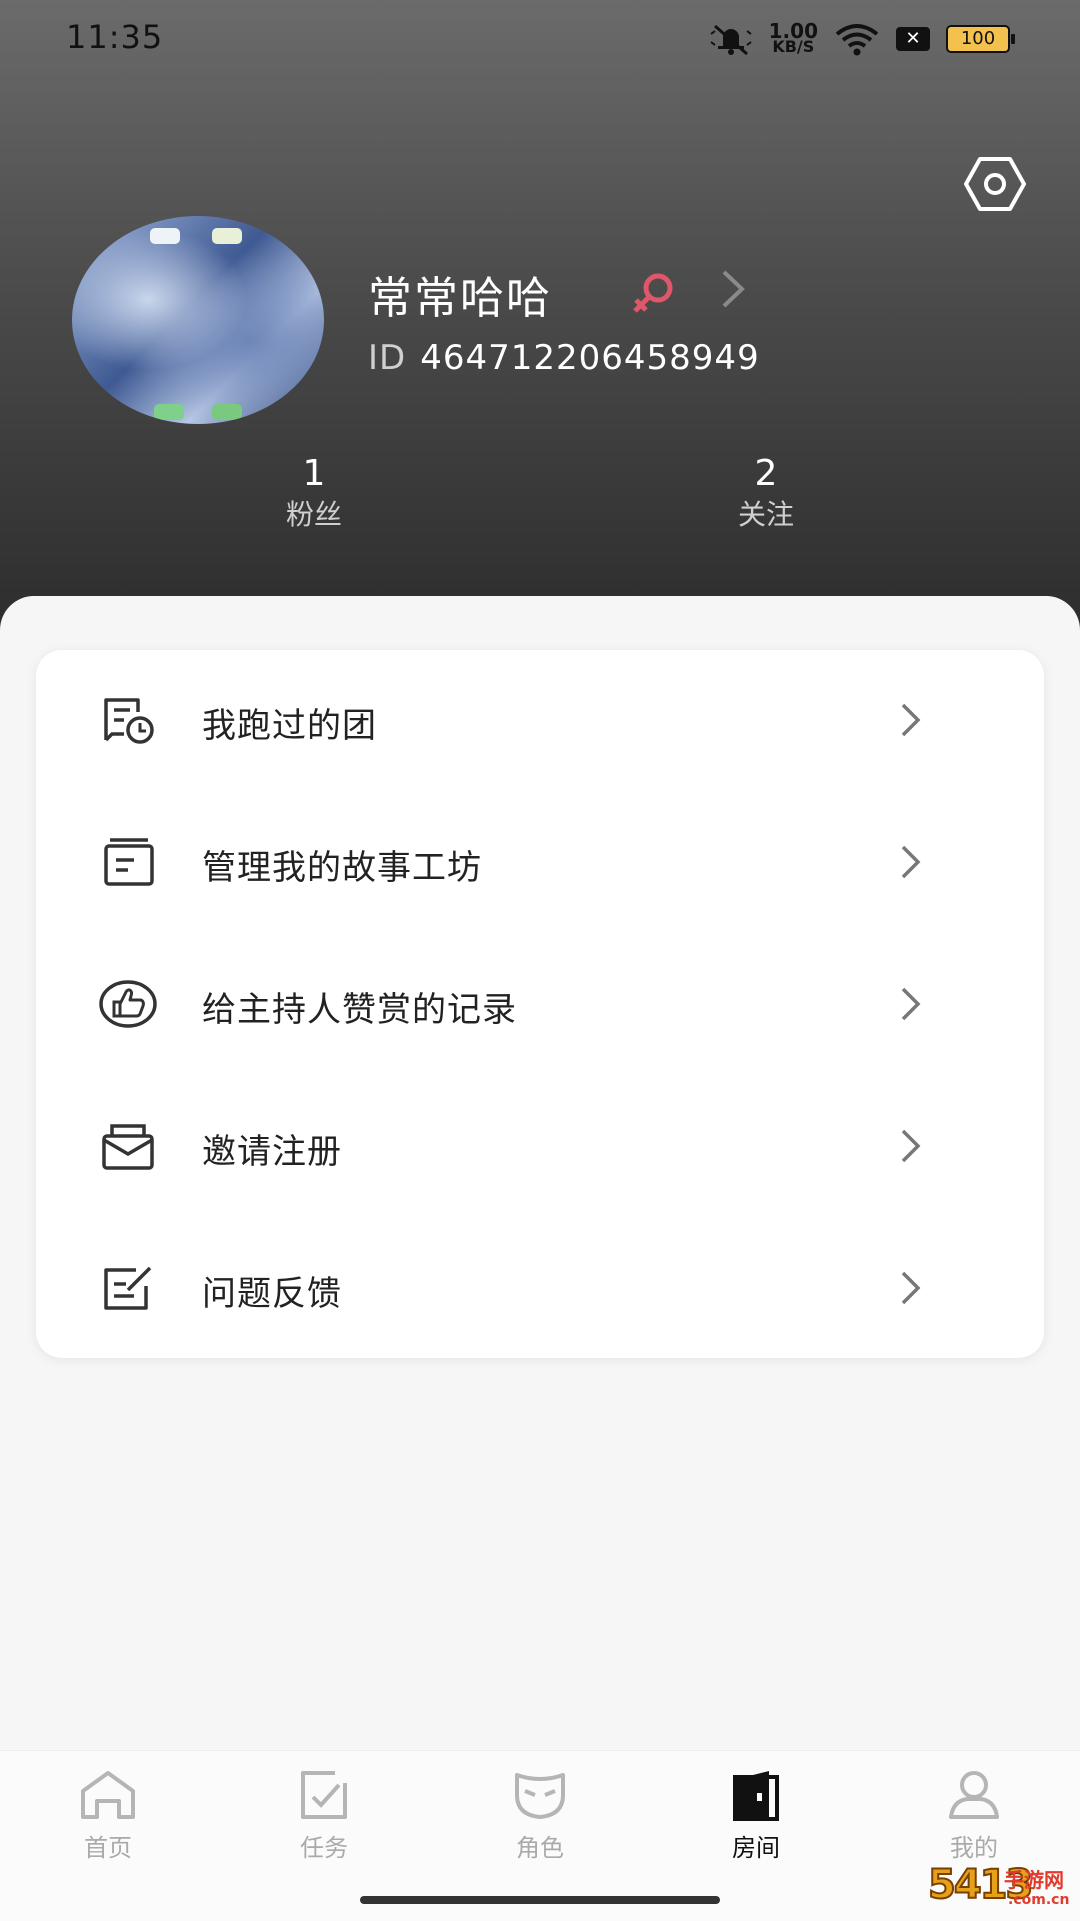  I want to click on invite-mail-icon, so click(128, 1147).